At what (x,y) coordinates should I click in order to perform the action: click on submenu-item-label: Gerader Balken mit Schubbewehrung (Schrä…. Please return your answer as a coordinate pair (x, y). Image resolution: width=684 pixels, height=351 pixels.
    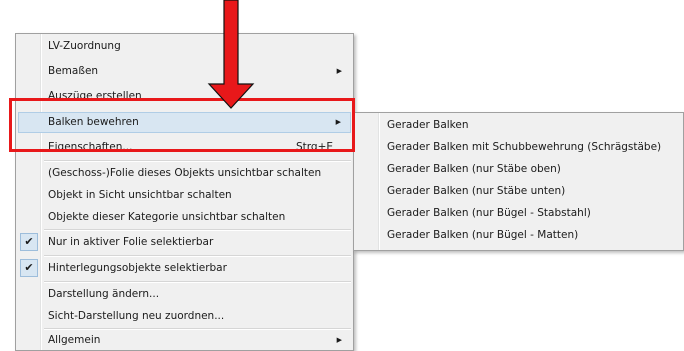
    Looking at the image, I should click on (524, 147).